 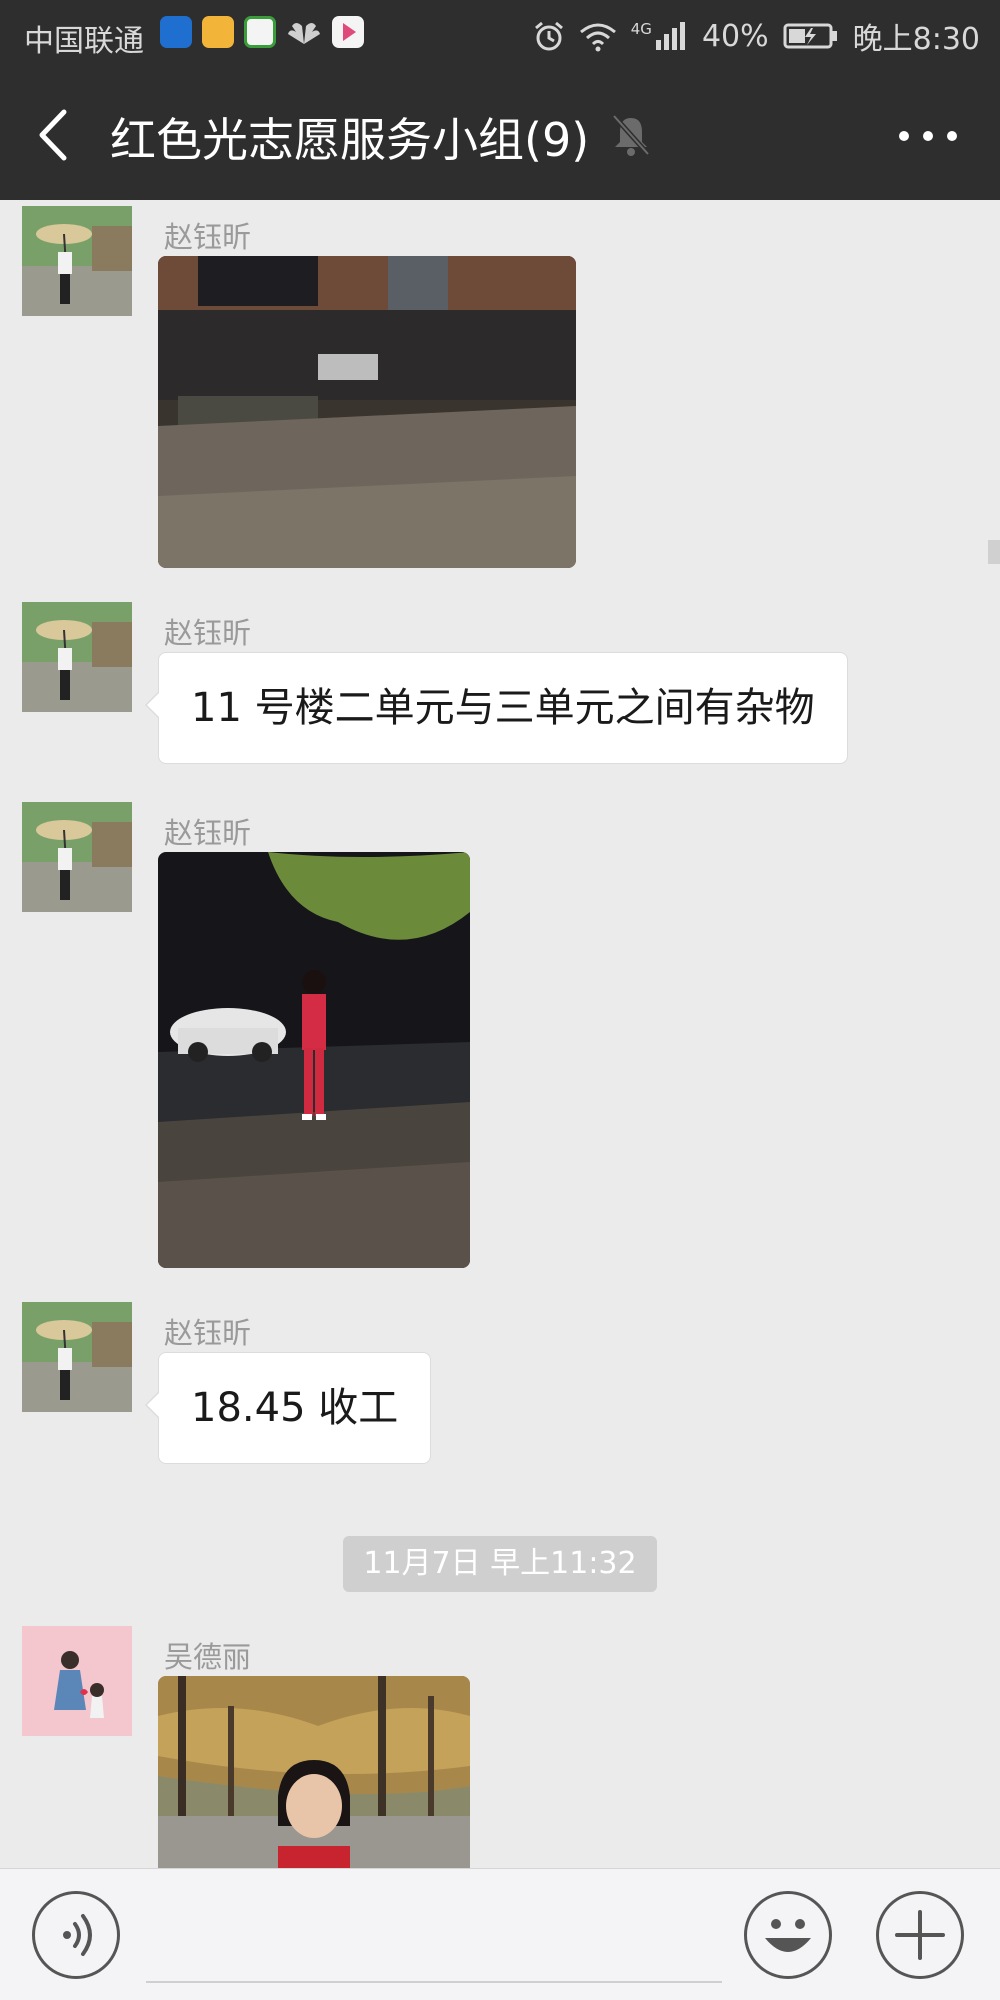 I want to click on status-indicators: 4G 40% 晚上8:30, so click(x=756, y=36).